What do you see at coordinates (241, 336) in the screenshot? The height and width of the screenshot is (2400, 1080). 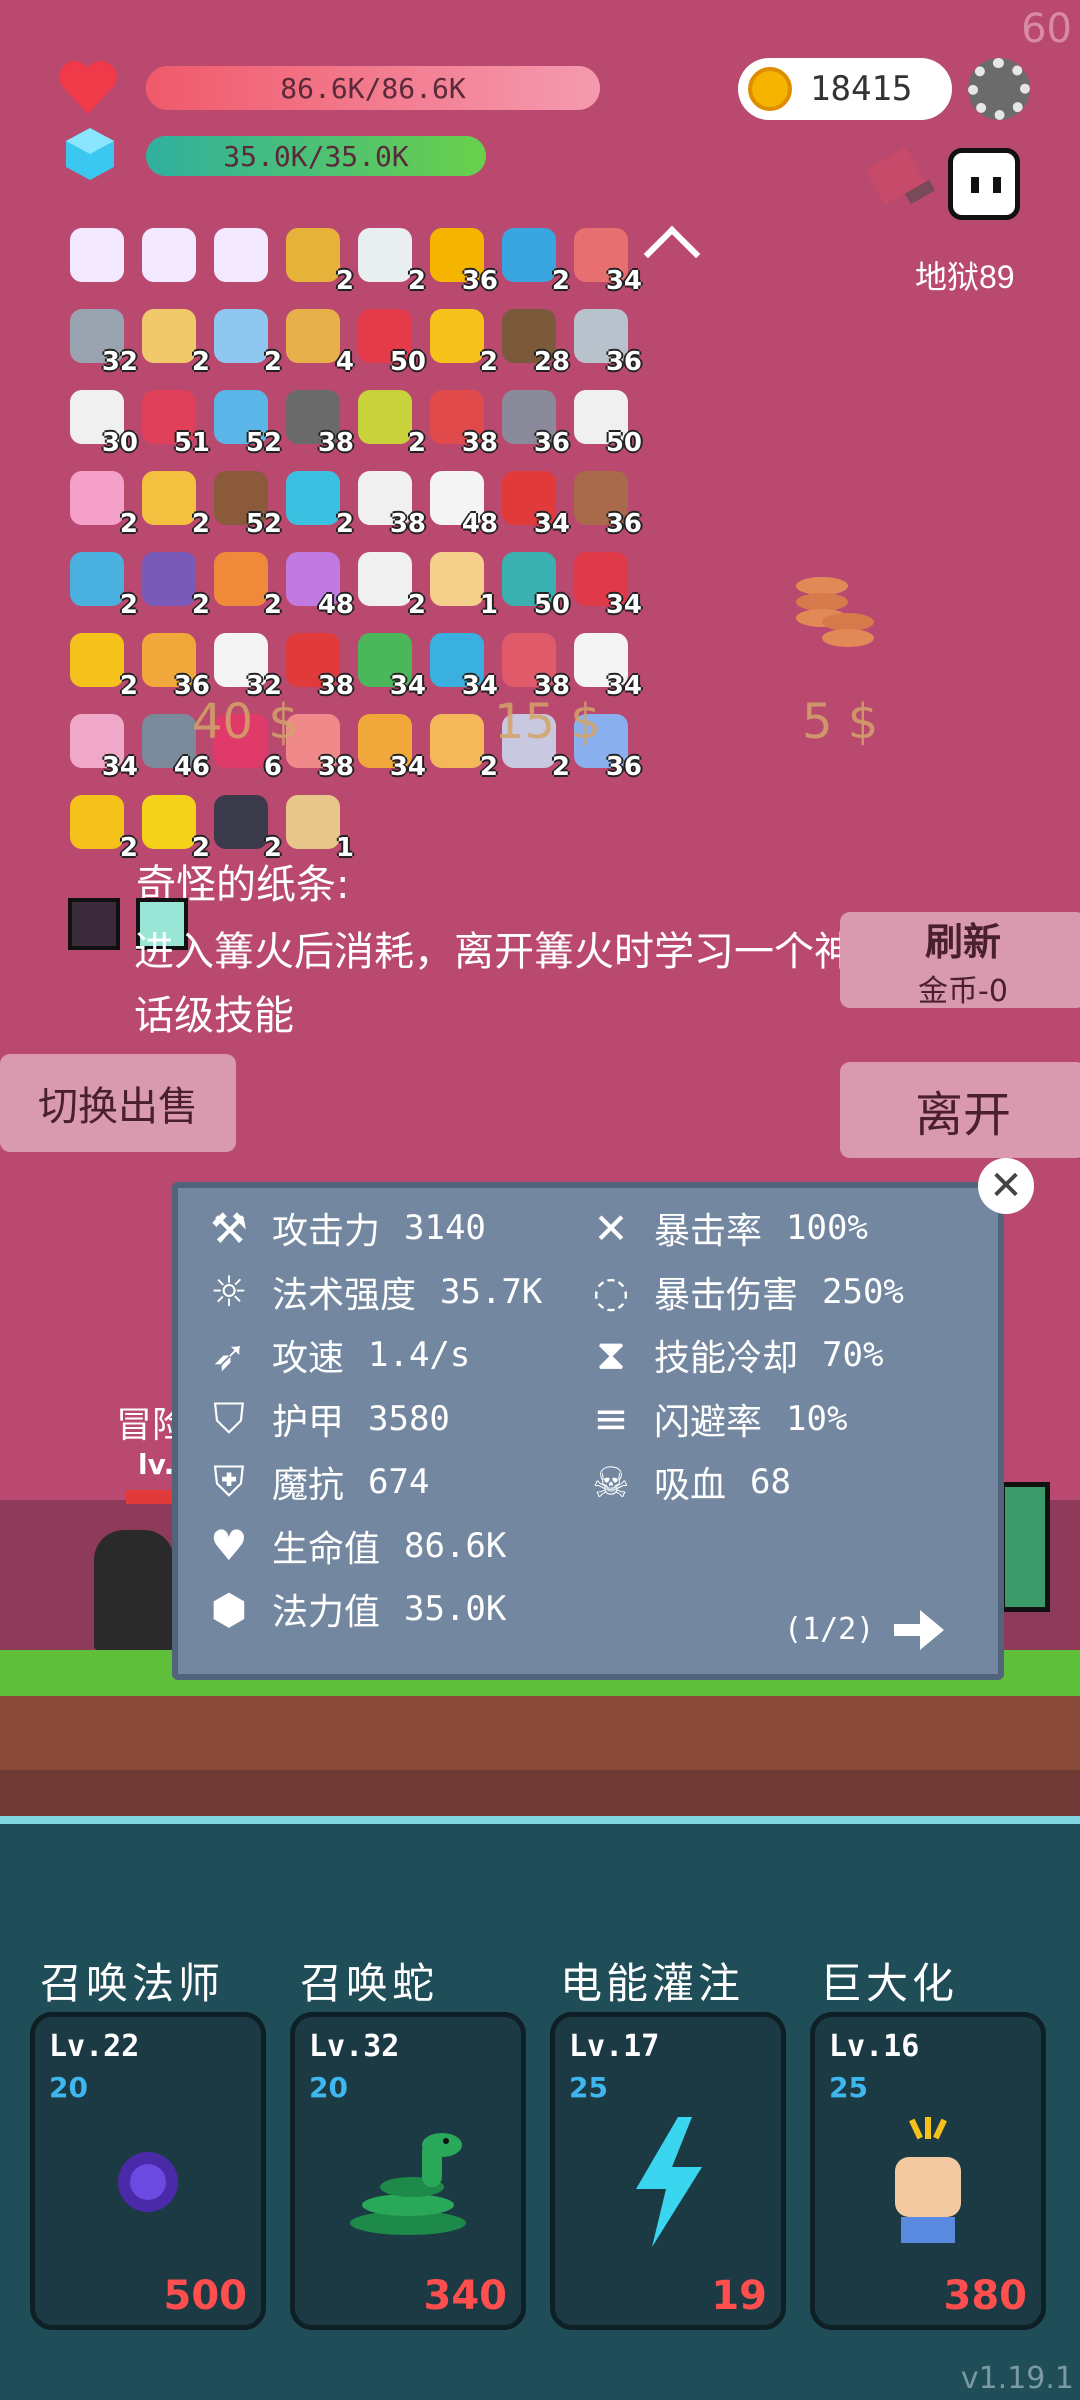 I see `shirt-icon` at bounding box center [241, 336].